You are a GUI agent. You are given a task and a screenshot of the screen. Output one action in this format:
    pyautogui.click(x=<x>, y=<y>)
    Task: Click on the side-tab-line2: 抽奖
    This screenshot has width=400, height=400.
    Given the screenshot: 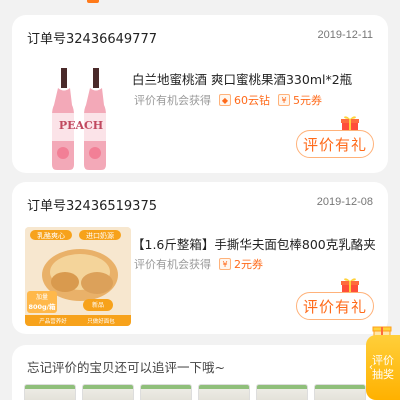 What is the action you would take?
    pyautogui.click(x=383, y=374)
    